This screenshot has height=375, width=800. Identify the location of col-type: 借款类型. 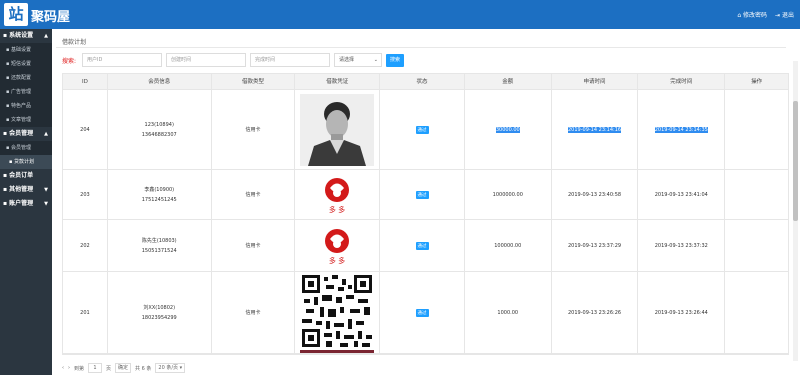
(254, 81).